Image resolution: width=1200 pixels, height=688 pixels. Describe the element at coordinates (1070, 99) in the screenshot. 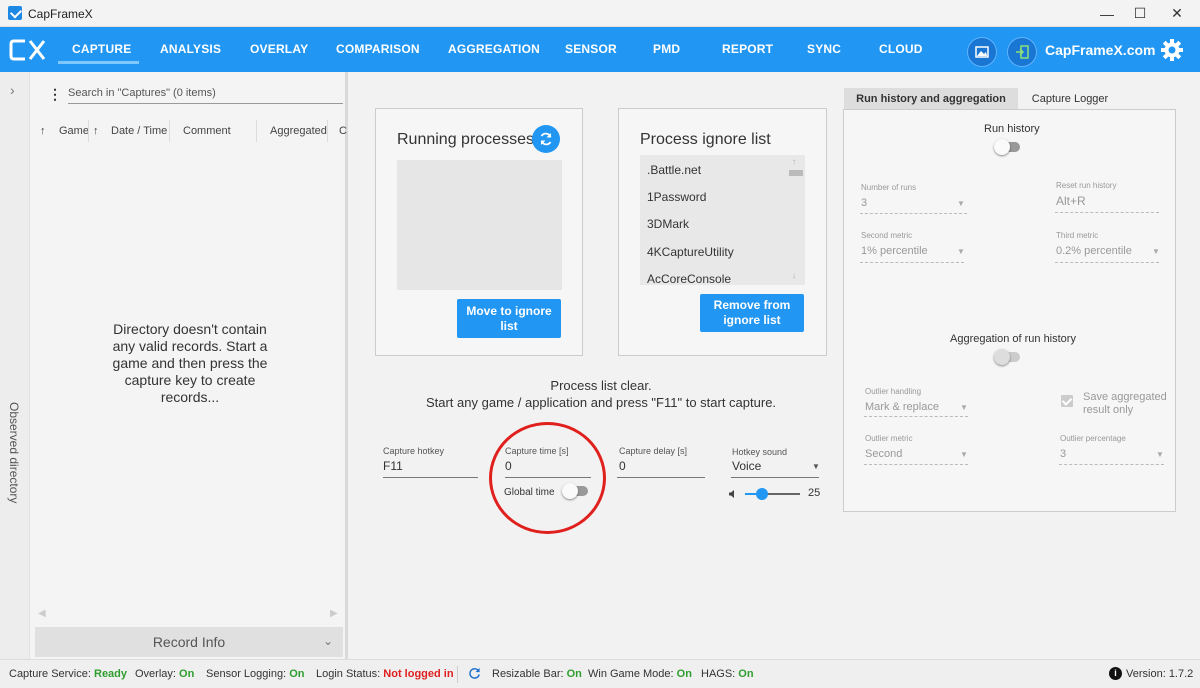

I see `tab-capture-logger: Capture Logger` at that location.